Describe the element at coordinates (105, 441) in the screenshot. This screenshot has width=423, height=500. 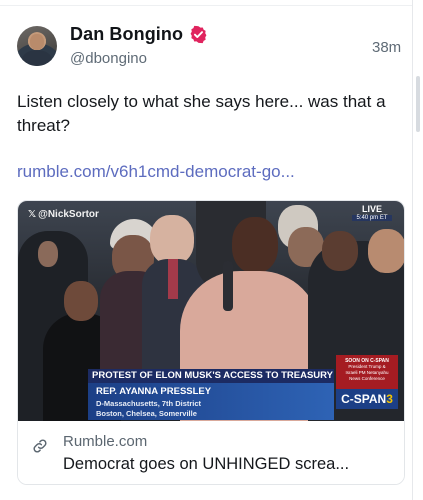
I see `card-domain: Rumble.com` at that location.